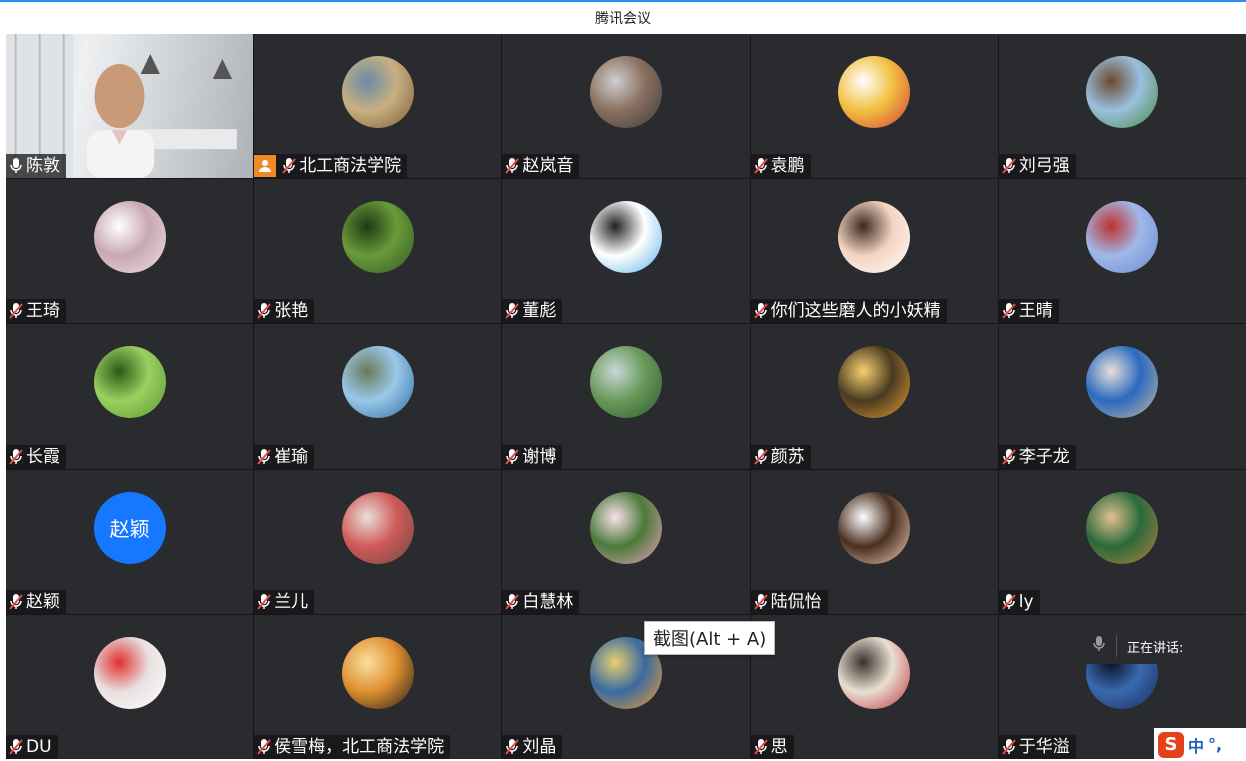 The image size is (1246, 761). What do you see at coordinates (539, 311) in the screenshot?
I see `participant-name: 董彪` at bounding box center [539, 311].